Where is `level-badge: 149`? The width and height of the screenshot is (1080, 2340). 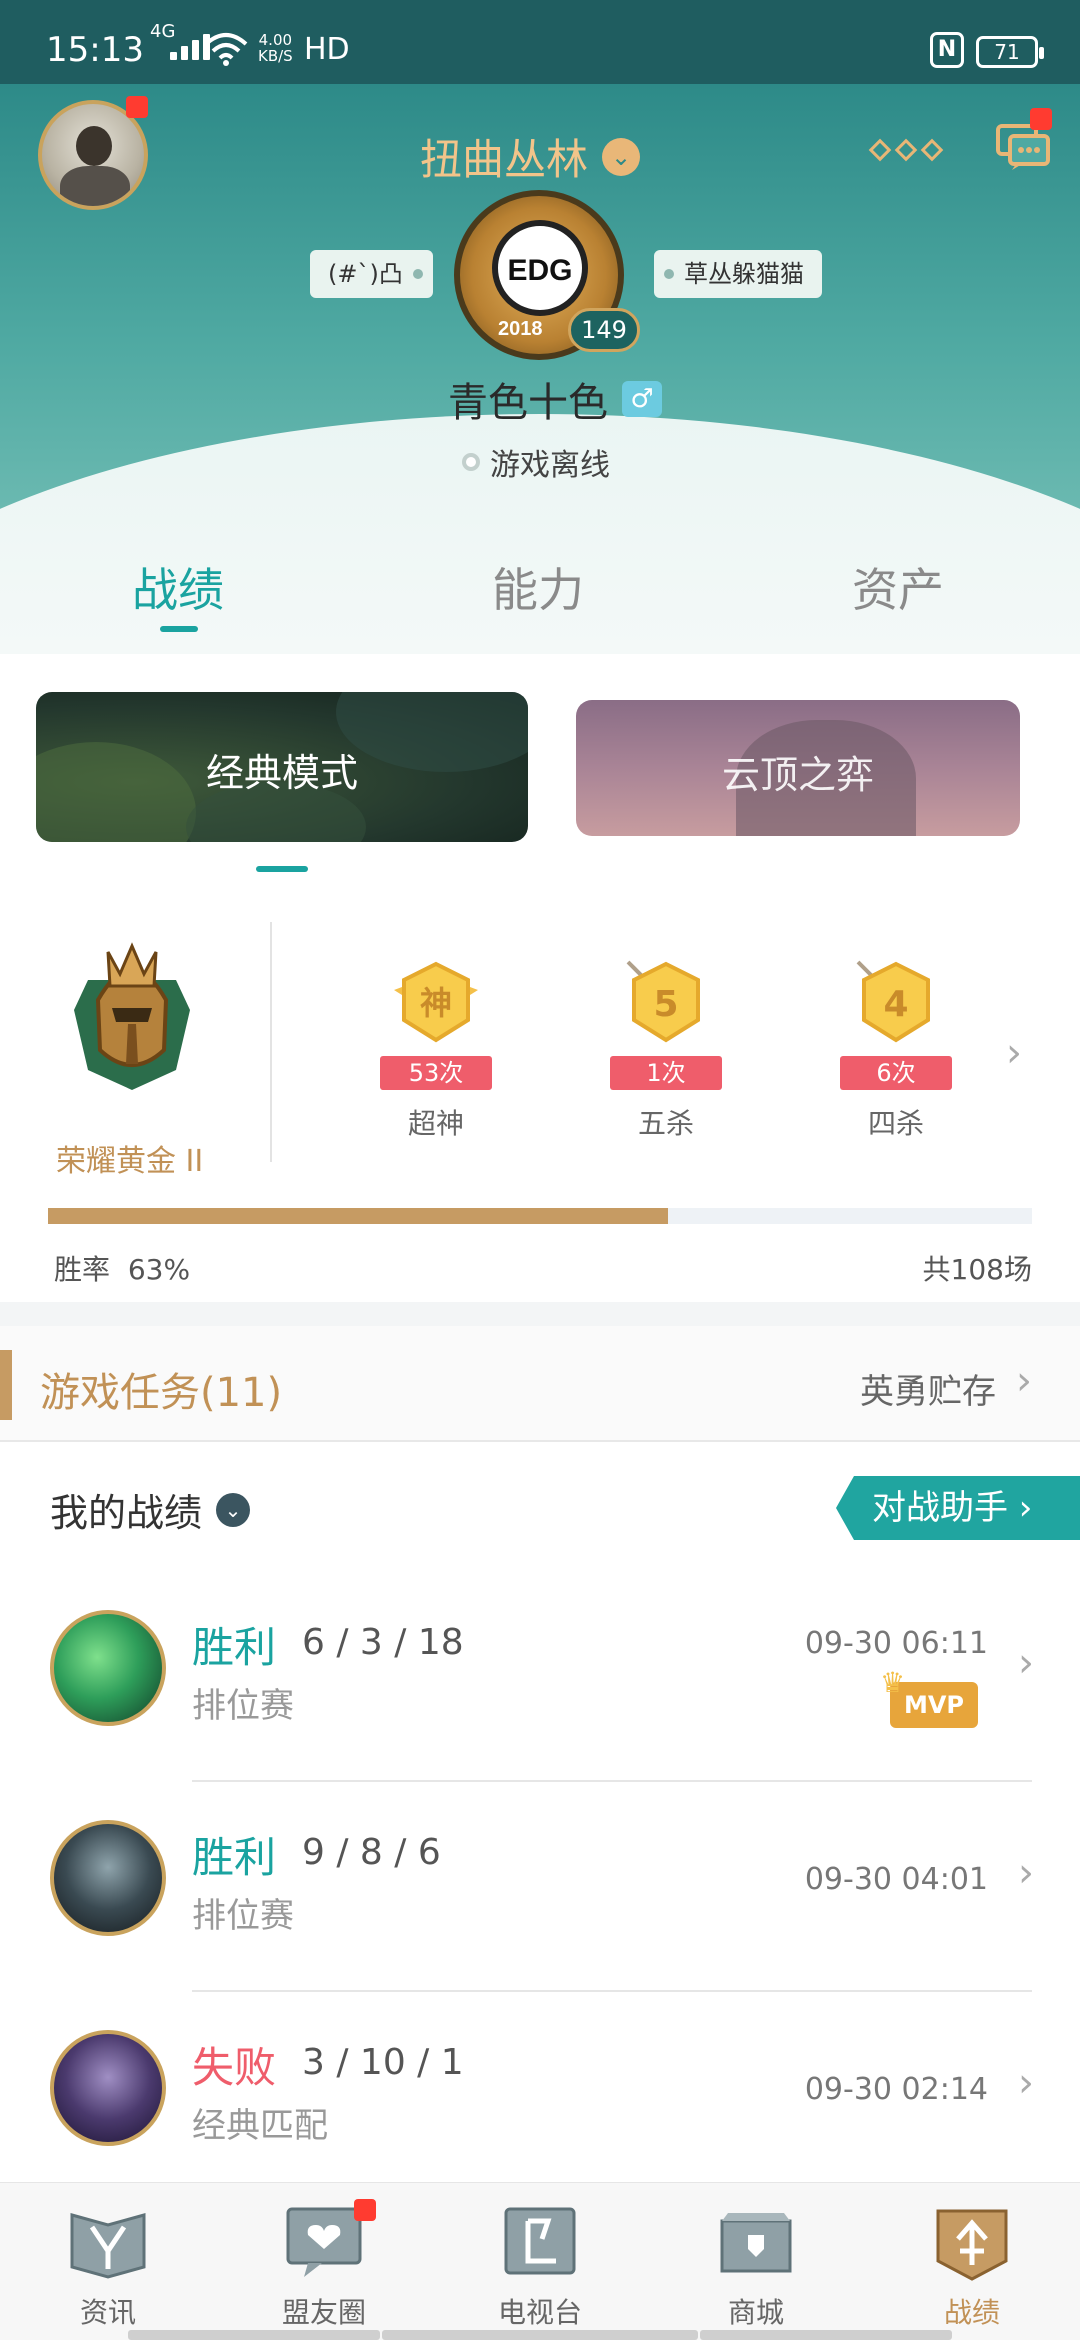
level-badge: 149 is located at coordinates (604, 330).